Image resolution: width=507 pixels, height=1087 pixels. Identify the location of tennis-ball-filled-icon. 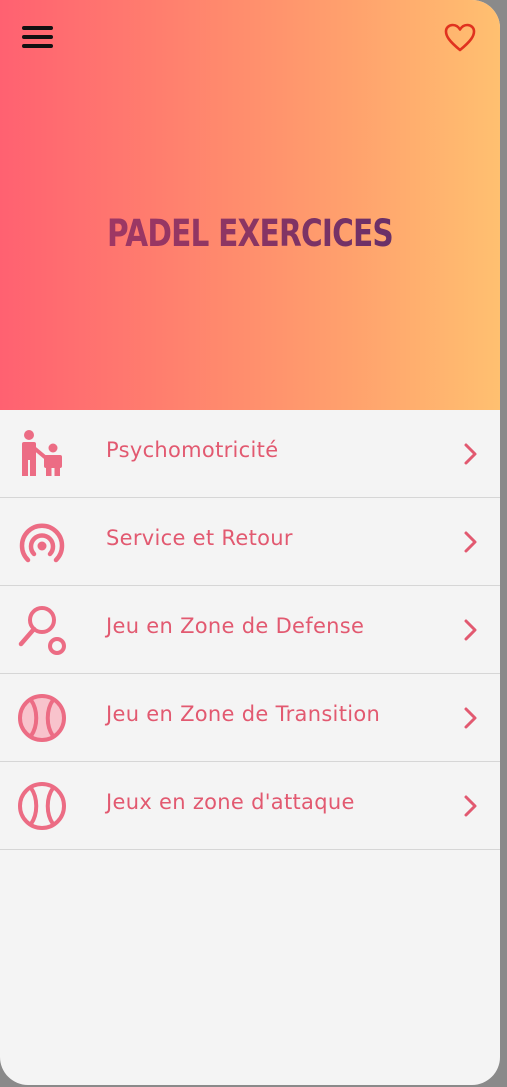
(42, 718).